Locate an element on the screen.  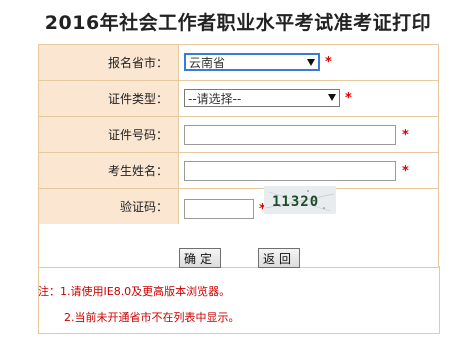
row-captcha: 验证码： * 11320 is located at coordinates (238, 205).